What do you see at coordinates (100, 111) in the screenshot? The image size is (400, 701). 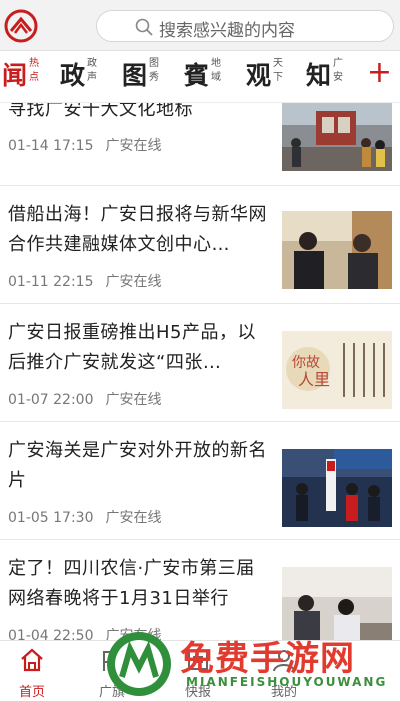 I see `article-title: 寻找广安十大文化地标` at bounding box center [100, 111].